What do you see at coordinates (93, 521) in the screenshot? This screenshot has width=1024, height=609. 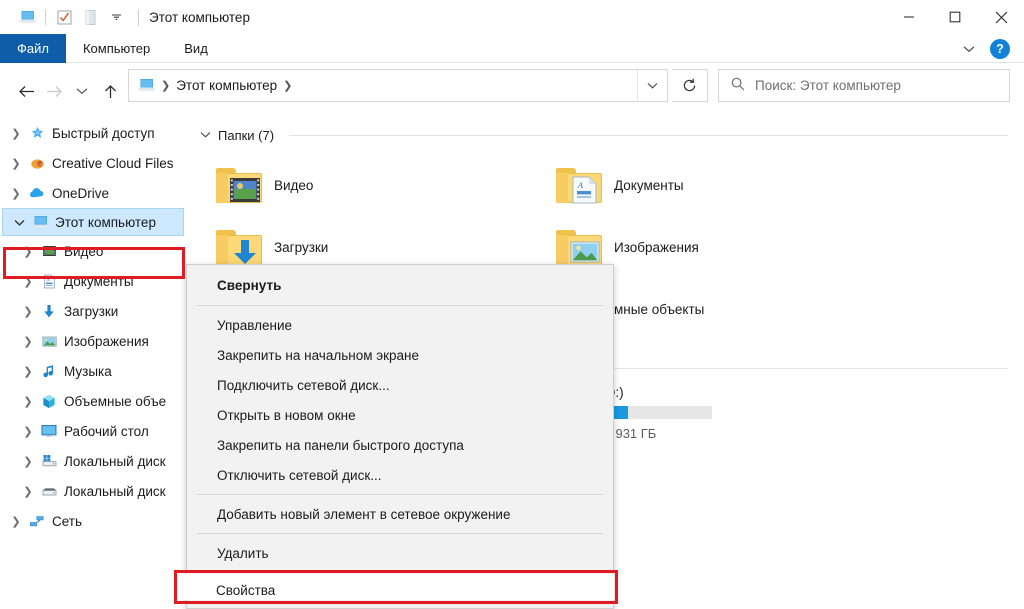 I see `sidebar-item-network: ❯ Сеть` at bounding box center [93, 521].